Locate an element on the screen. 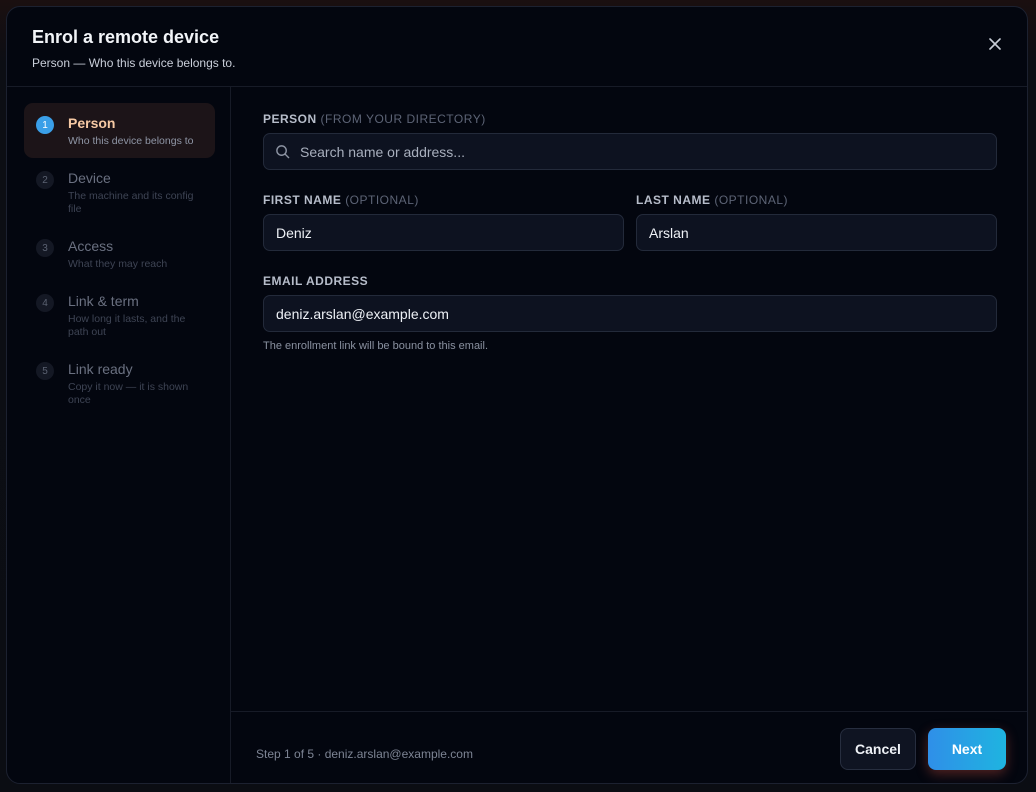 This screenshot has height=792, width=1036. last-name-group: Last name (optional) is located at coordinates (816, 222).